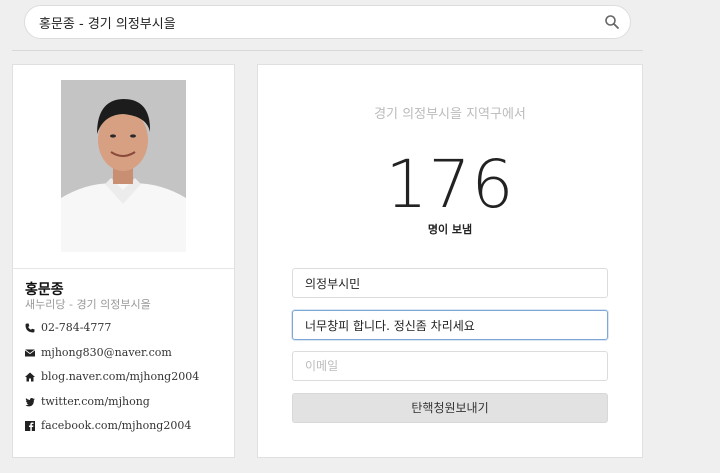  Describe the element at coordinates (30, 376) in the screenshot. I see `home-icon` at that location.